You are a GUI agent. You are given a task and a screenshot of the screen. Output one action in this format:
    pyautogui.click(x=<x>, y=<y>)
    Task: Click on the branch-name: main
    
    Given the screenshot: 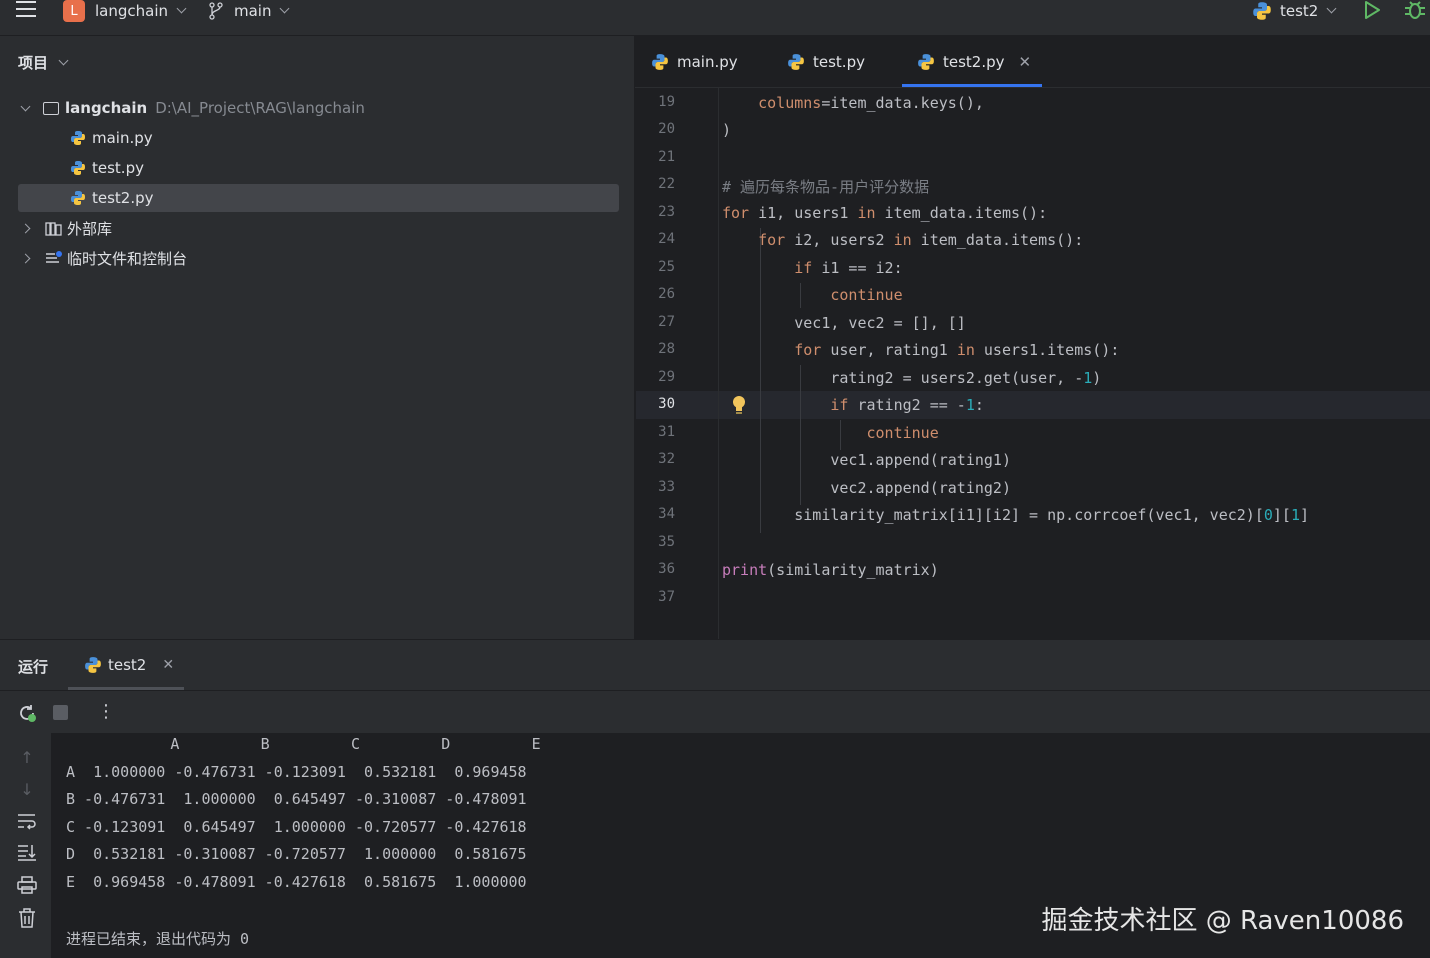 What is the action you would take?
    pyautogui.click(x=253, y=11)
    